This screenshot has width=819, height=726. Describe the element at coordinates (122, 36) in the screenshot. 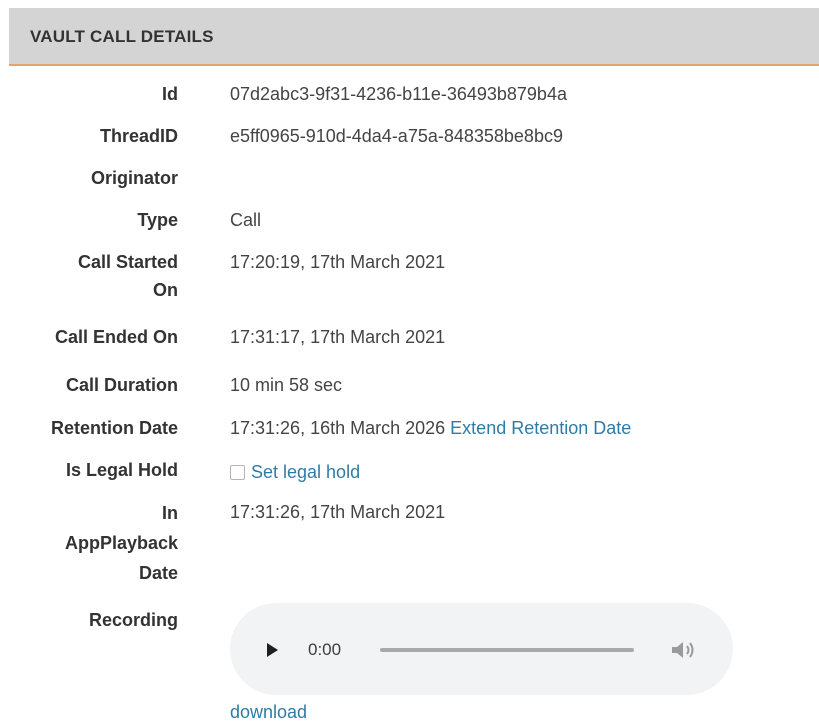

I see `panel-title: VAULT CALL DETAILS` at that location.